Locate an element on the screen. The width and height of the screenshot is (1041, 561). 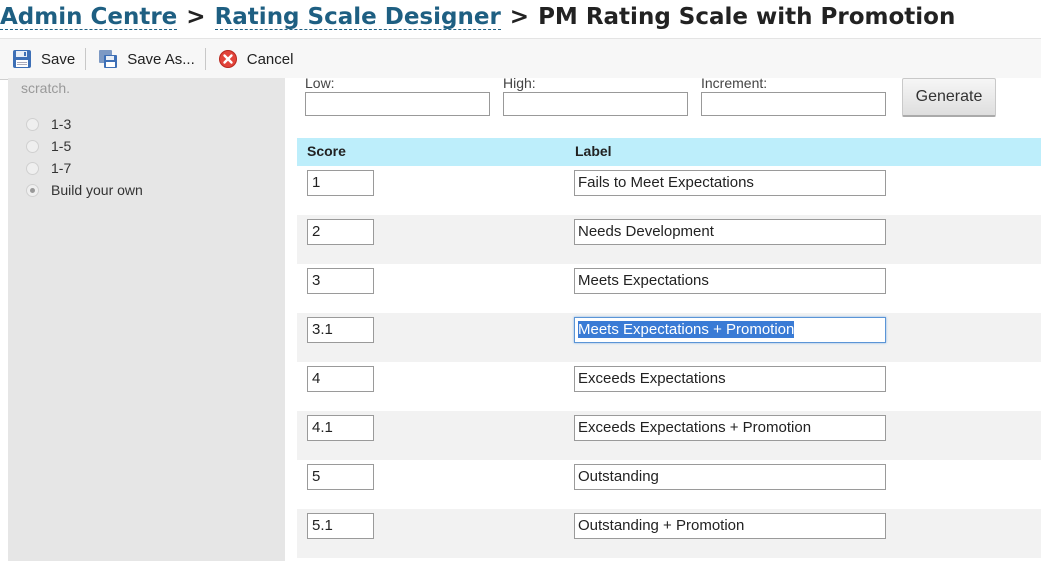
score-input: 5 is located at coordinates (340, 477).